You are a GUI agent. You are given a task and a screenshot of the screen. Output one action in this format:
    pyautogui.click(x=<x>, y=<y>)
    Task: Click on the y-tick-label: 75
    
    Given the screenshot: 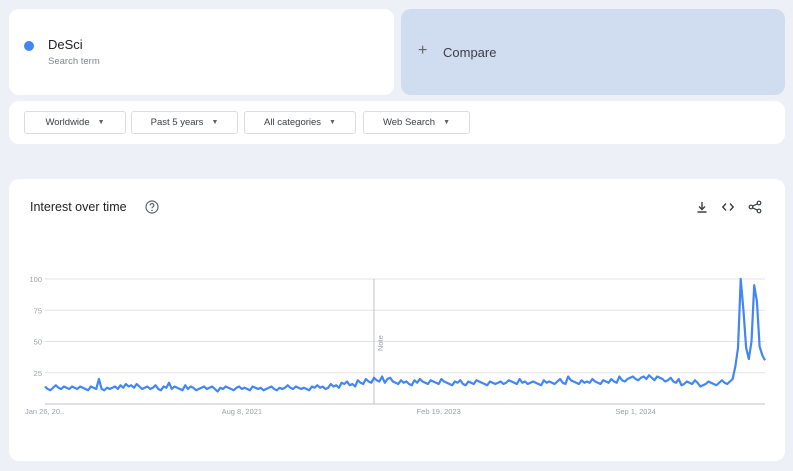 What is the action you would take?
    pyautogui.click(x=38, y=310)
    